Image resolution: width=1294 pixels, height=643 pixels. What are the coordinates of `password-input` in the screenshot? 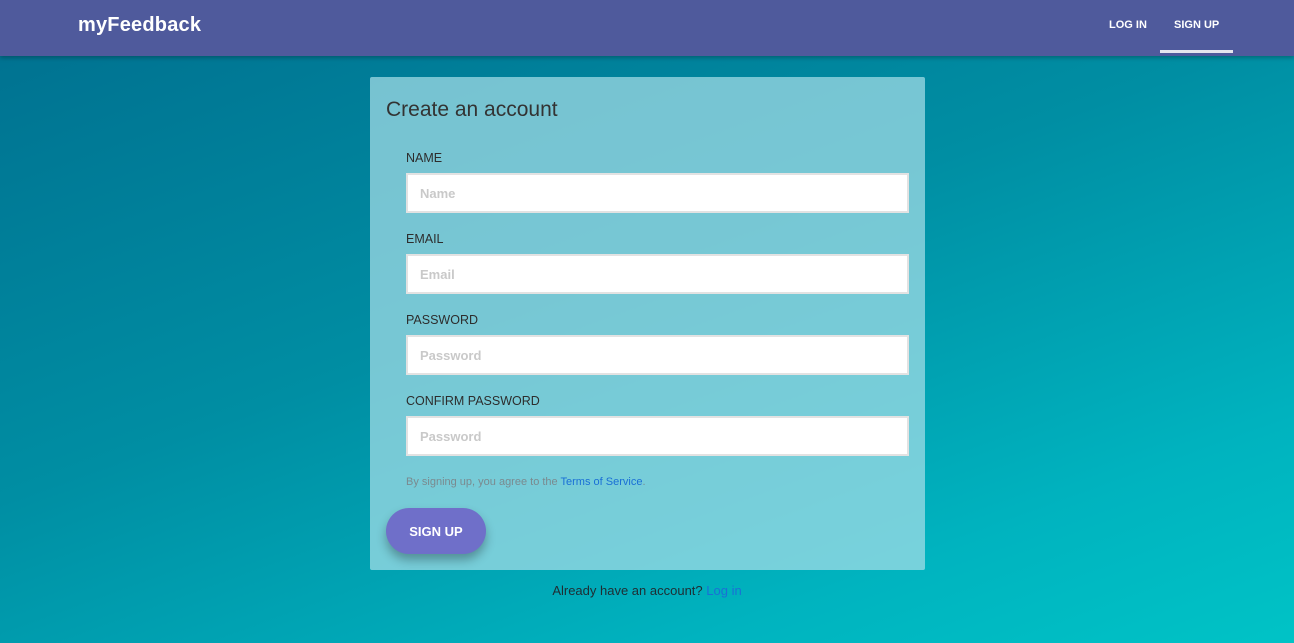 It's located at (657, 355).